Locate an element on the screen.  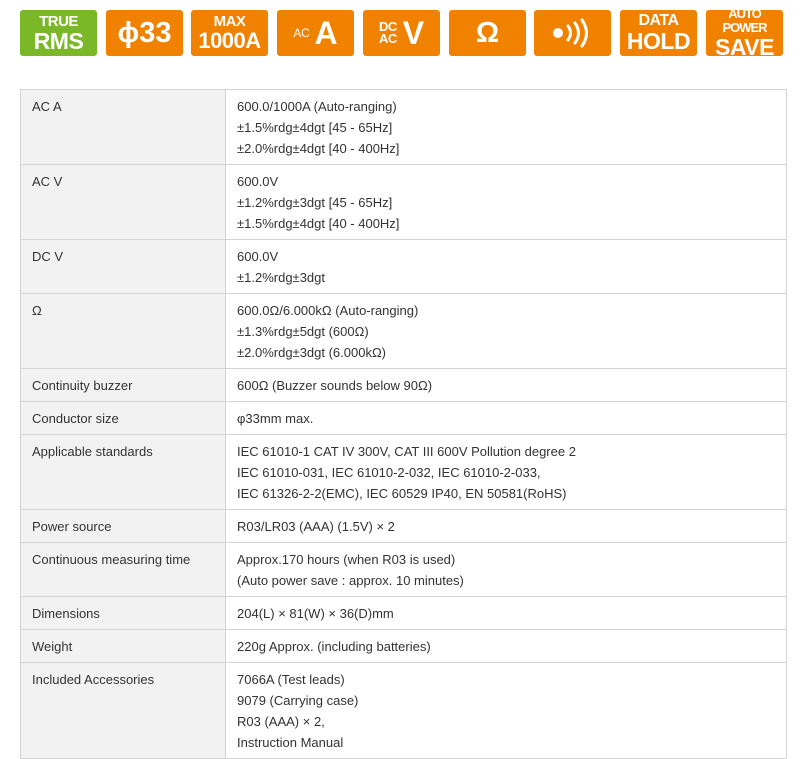
spec-value-line: 600Ω (Buzzer sounds below 90Ω) is located at coordinates (335, 385).